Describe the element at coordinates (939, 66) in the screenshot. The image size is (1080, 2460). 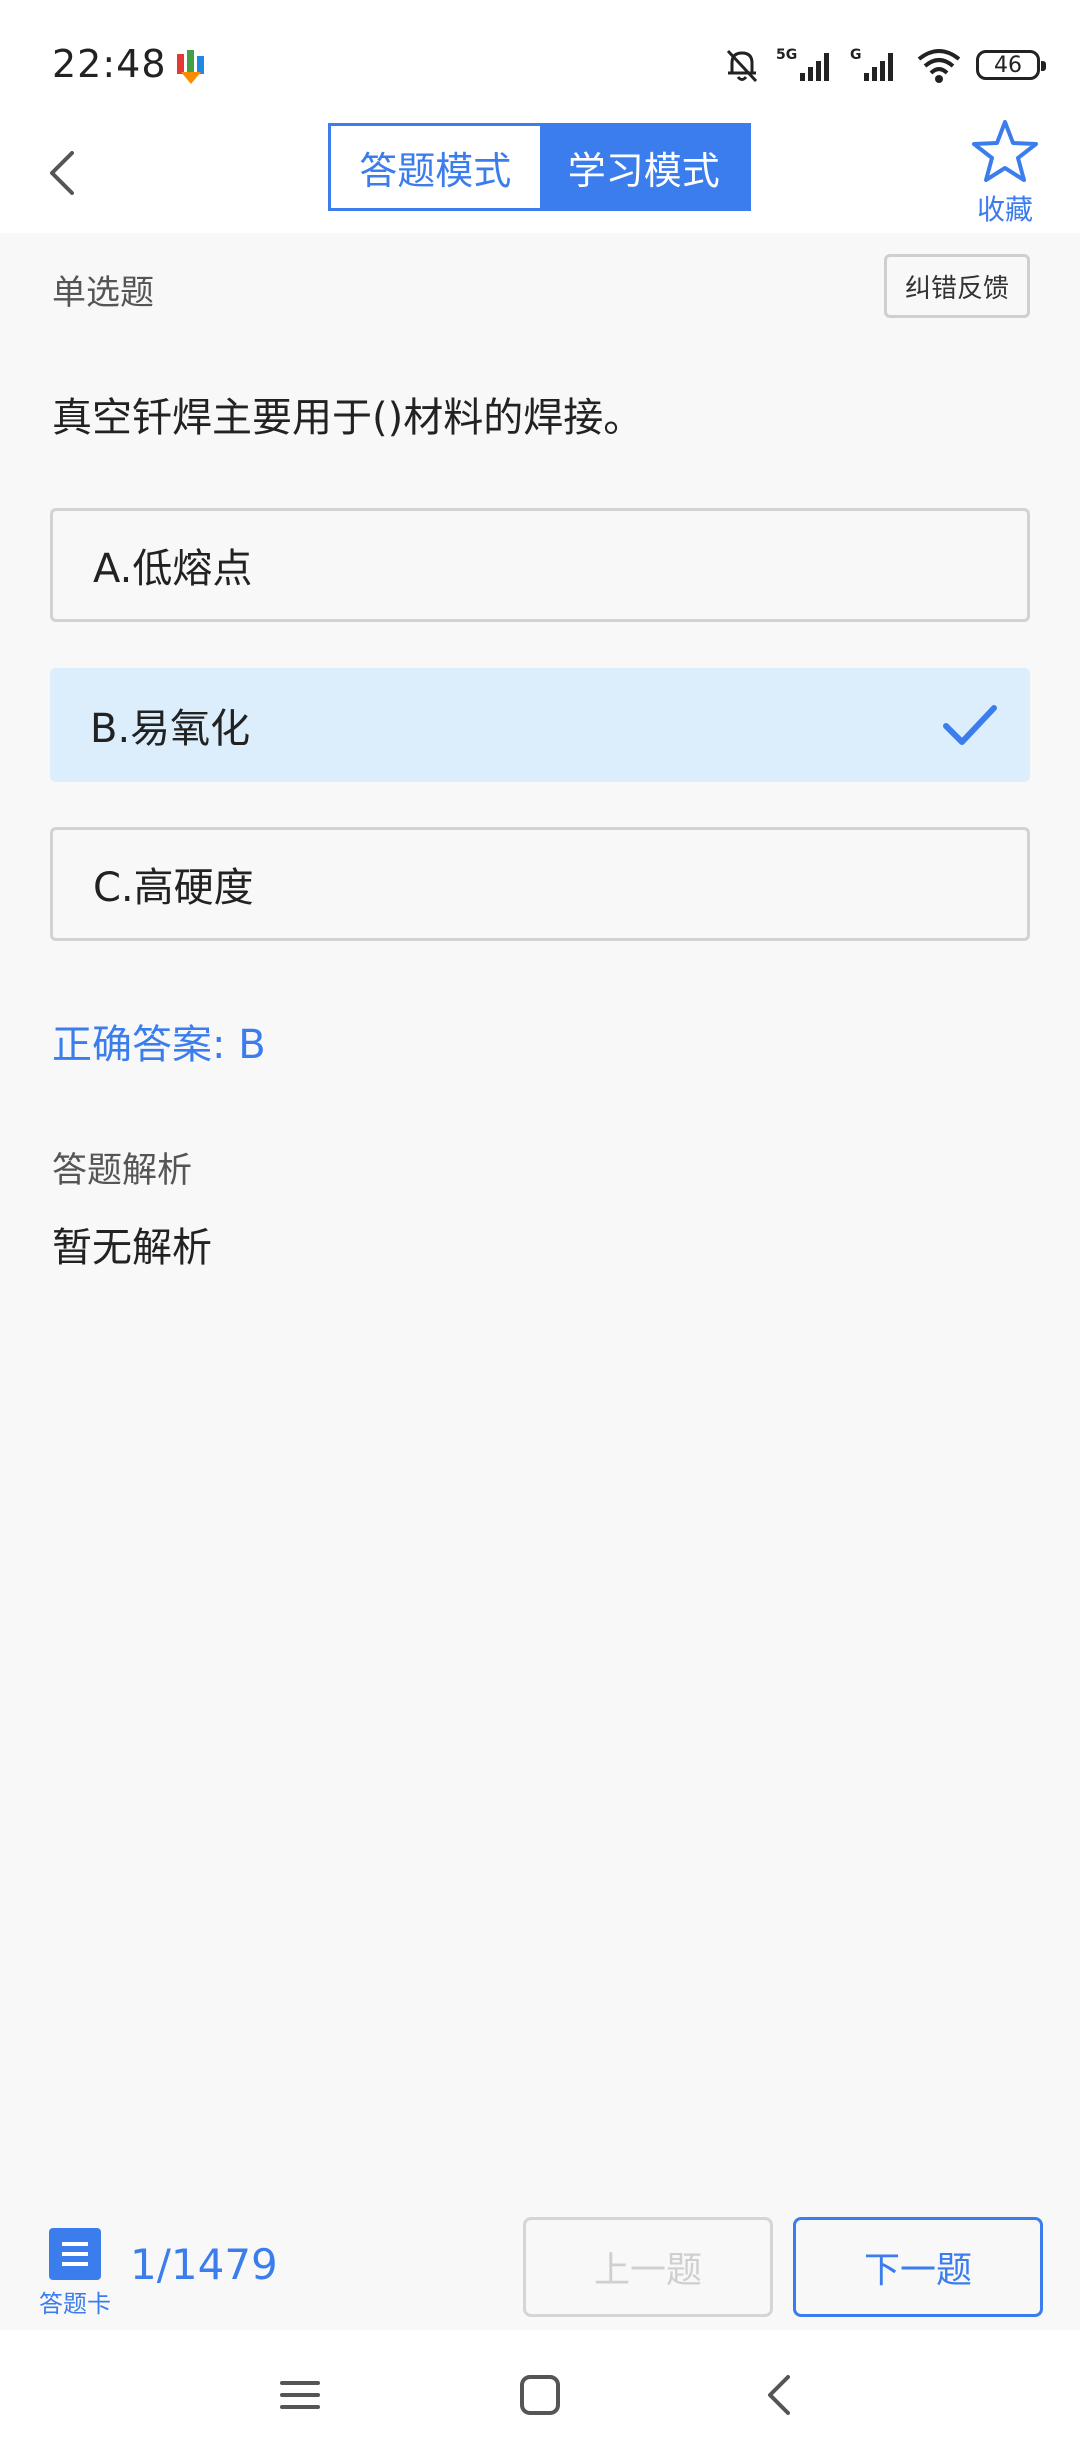
I see `wifi-icon` at that location.